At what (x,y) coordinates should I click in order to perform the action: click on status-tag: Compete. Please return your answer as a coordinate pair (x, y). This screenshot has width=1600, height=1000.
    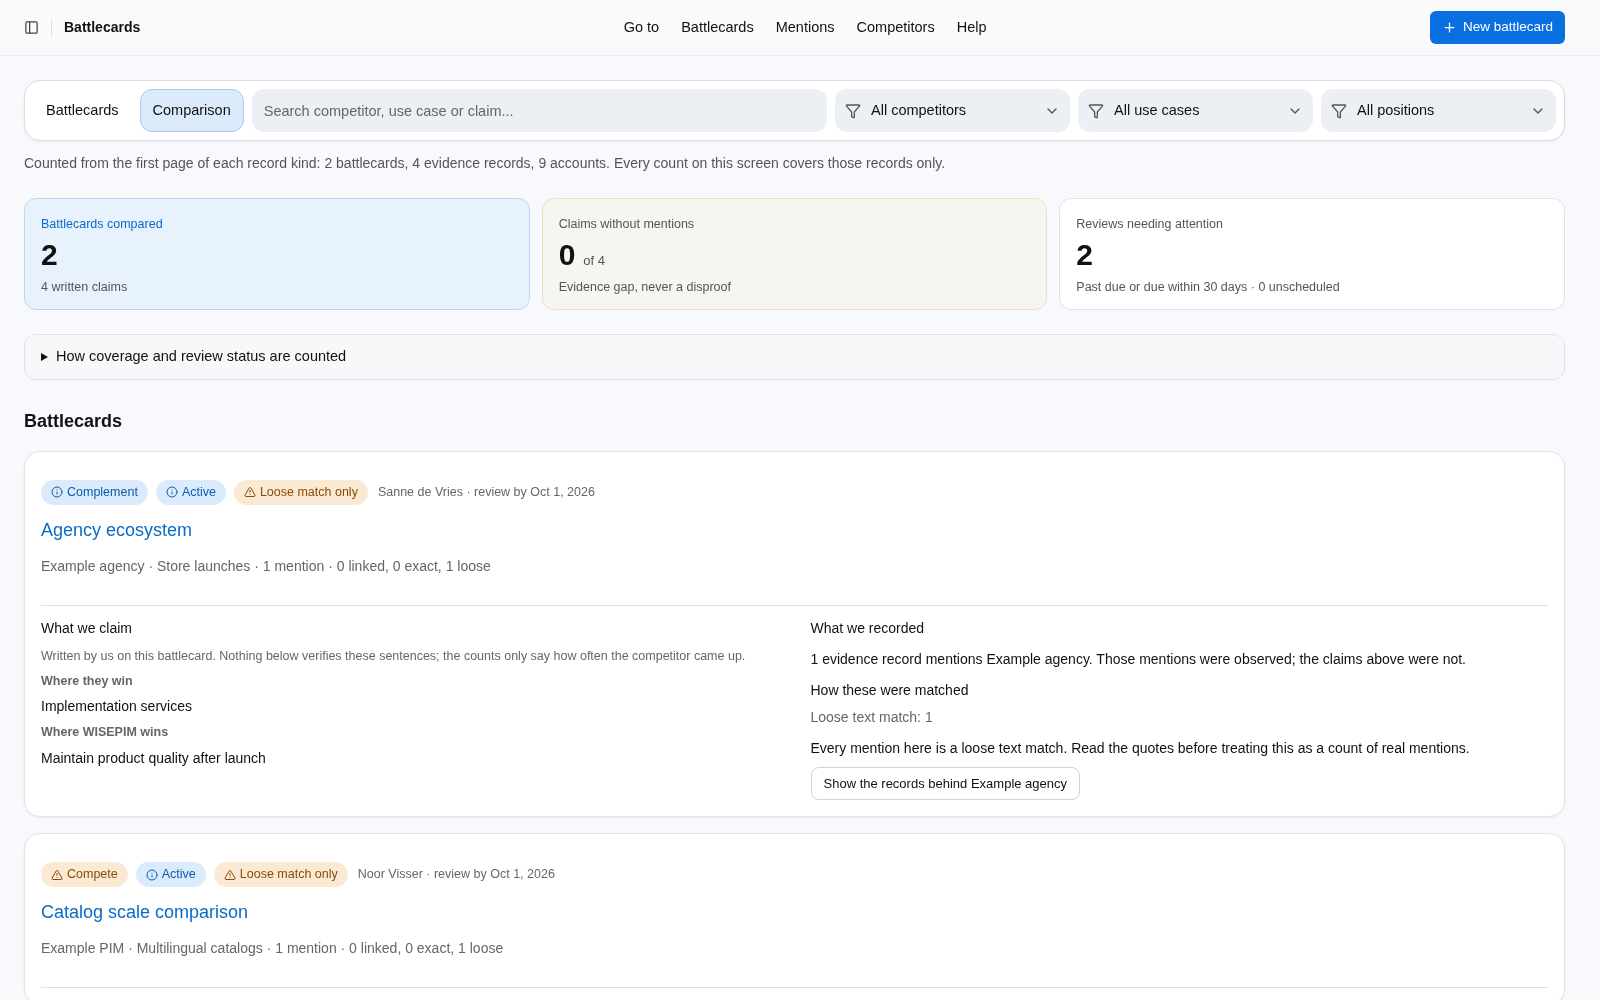
    Looking at the image, I should click on (84, 874).